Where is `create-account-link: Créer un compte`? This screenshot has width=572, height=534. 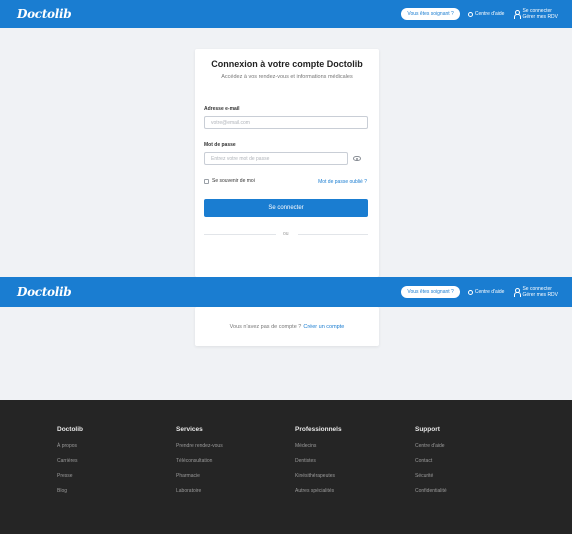 create-account-link: Créer un compte is located at coordinates (323, 327).